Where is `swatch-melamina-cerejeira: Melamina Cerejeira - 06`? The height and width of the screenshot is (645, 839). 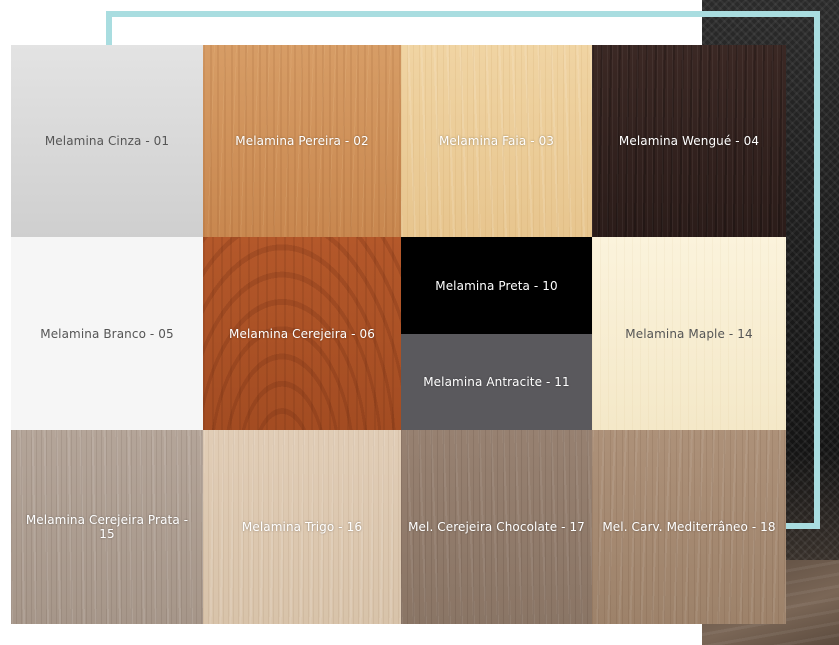 swatch-melamina-cerejeira: Melamina Cerejeira - 06 is located at coordinates (302, 333).